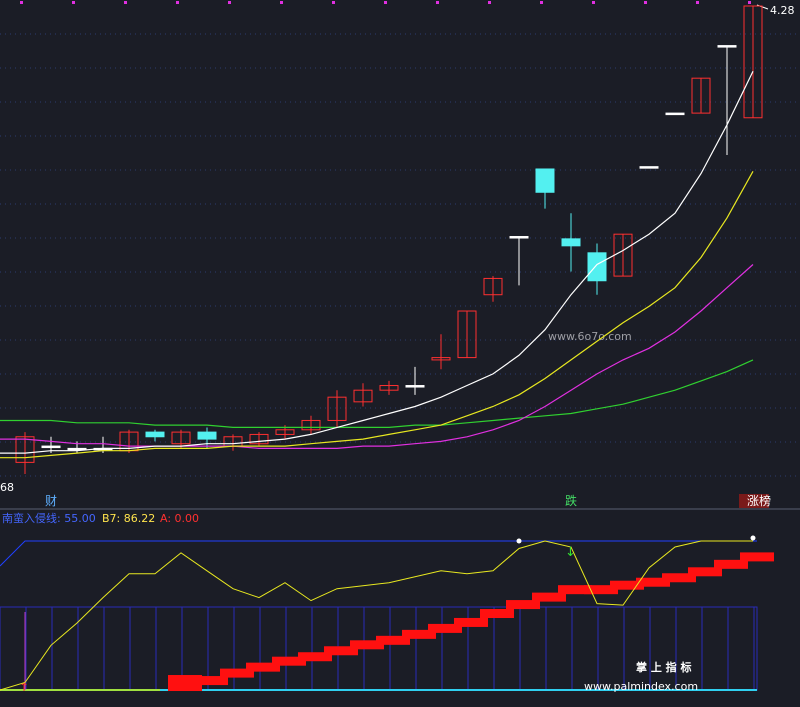 The width and height of the screenshot is (800, 707). What do you see at coordinates (782, 10) in the screenshot?
I see `price-high-label: 4.28` at bounding box center [782, 10].